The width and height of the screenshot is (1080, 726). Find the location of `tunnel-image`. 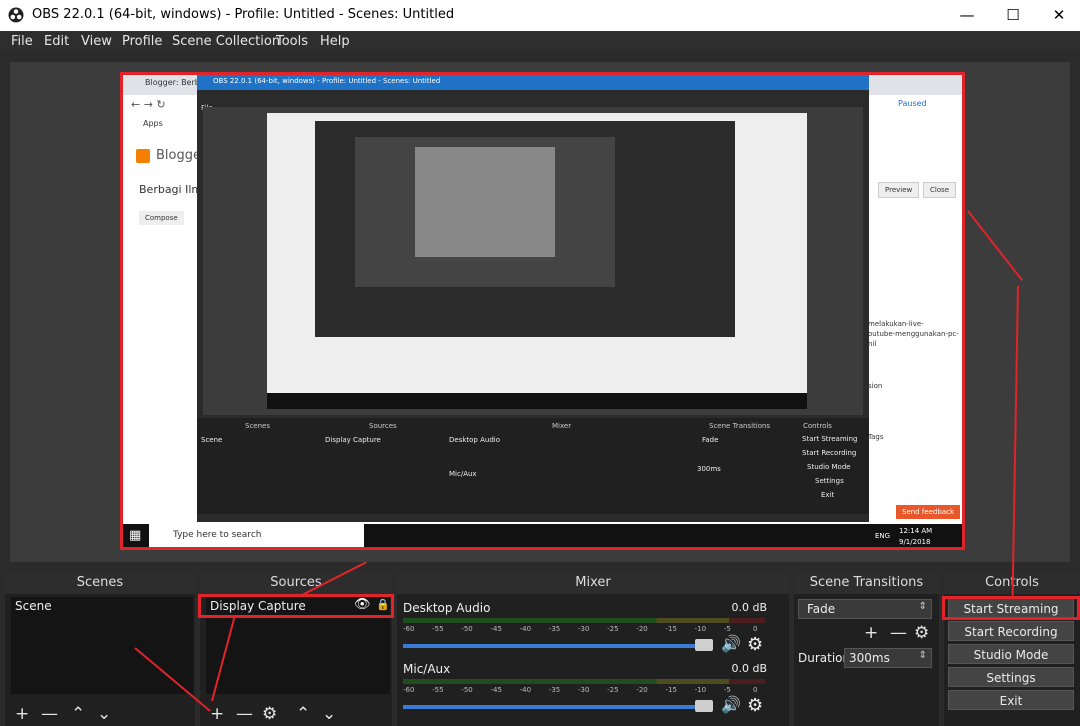

tunnel-image is located at coordinates (485, 202).